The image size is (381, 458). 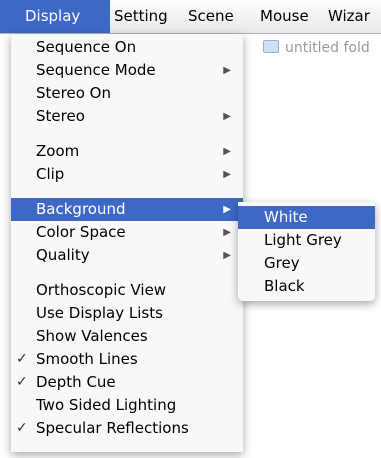 I want to click on menu-item-stereo-on: Stereo On, so click(x=127, y=93).